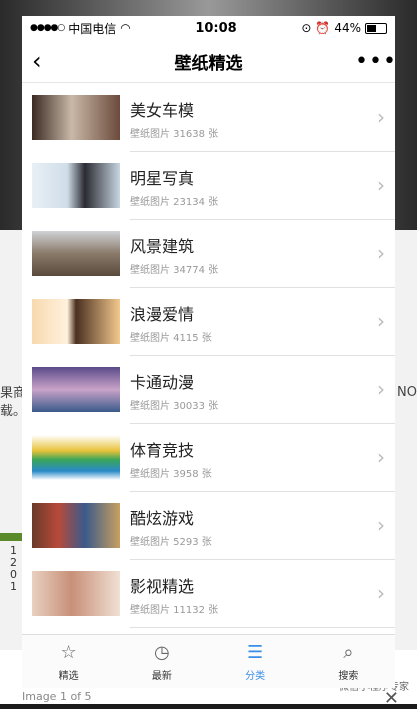  Describe the element at coordinates (171, 542) in the screenshot. I see `category-count: 壁纸图片 5293 张` at that location.